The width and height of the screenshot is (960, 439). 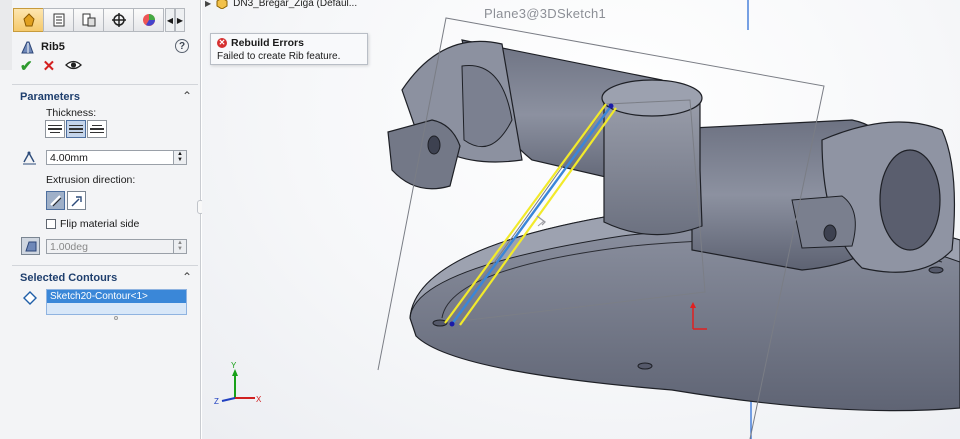 I want to click on feature-name: Rib5, so click(x=53, y=47).